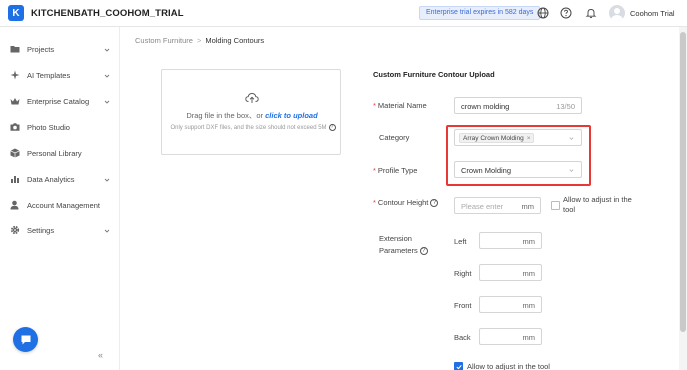 The image size is (687, 370). What do you see at coordinates (15, 127) in the screenshot?
I see `camera-icon` at bounding box center [15, 127].